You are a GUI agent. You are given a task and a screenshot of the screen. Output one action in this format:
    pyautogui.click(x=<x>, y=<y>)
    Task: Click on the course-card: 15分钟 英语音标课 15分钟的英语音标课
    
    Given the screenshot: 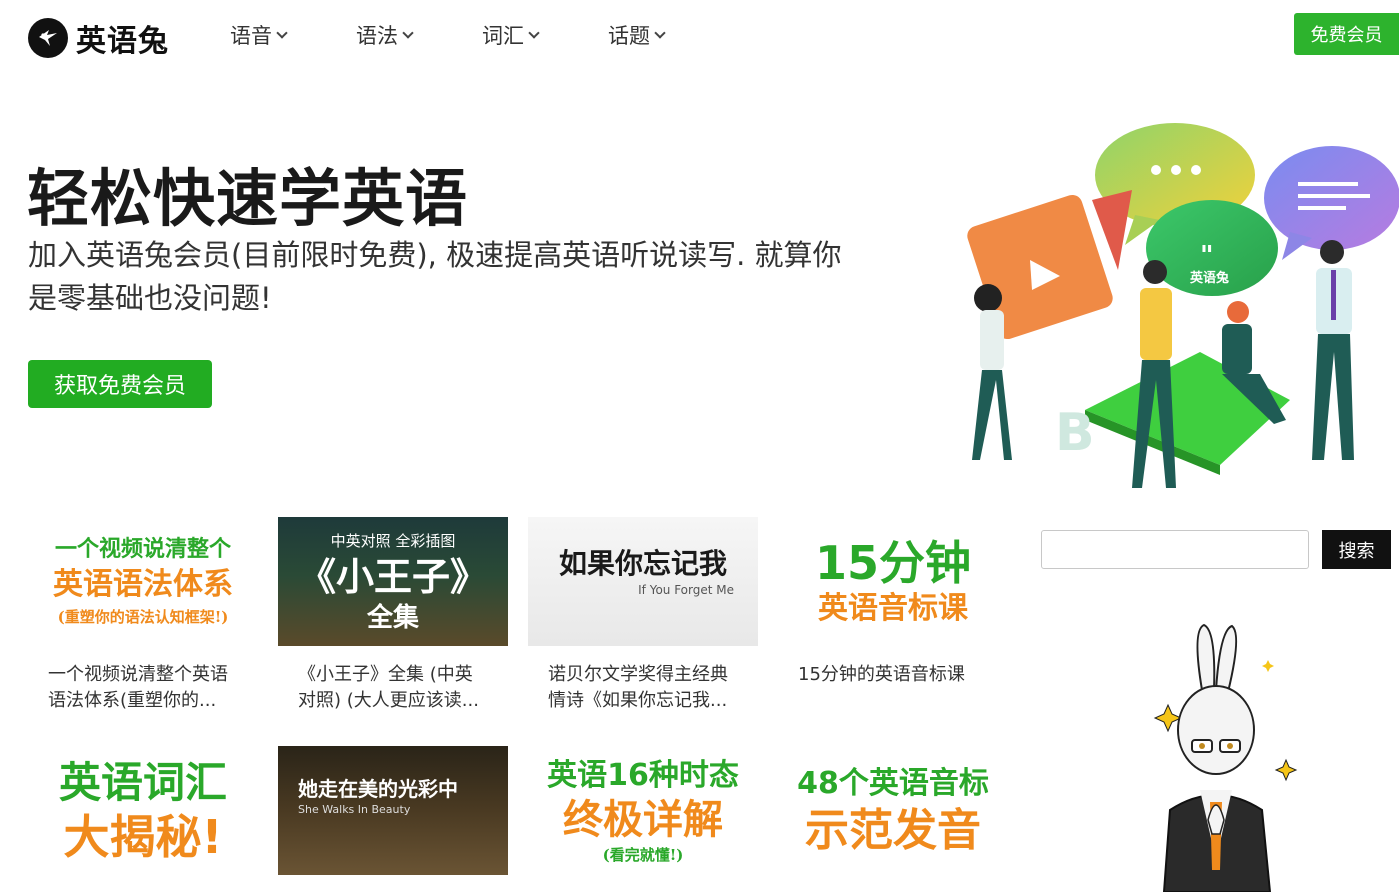 What is the action you would take?
    pyautogui.click(x=893, y=615)
    